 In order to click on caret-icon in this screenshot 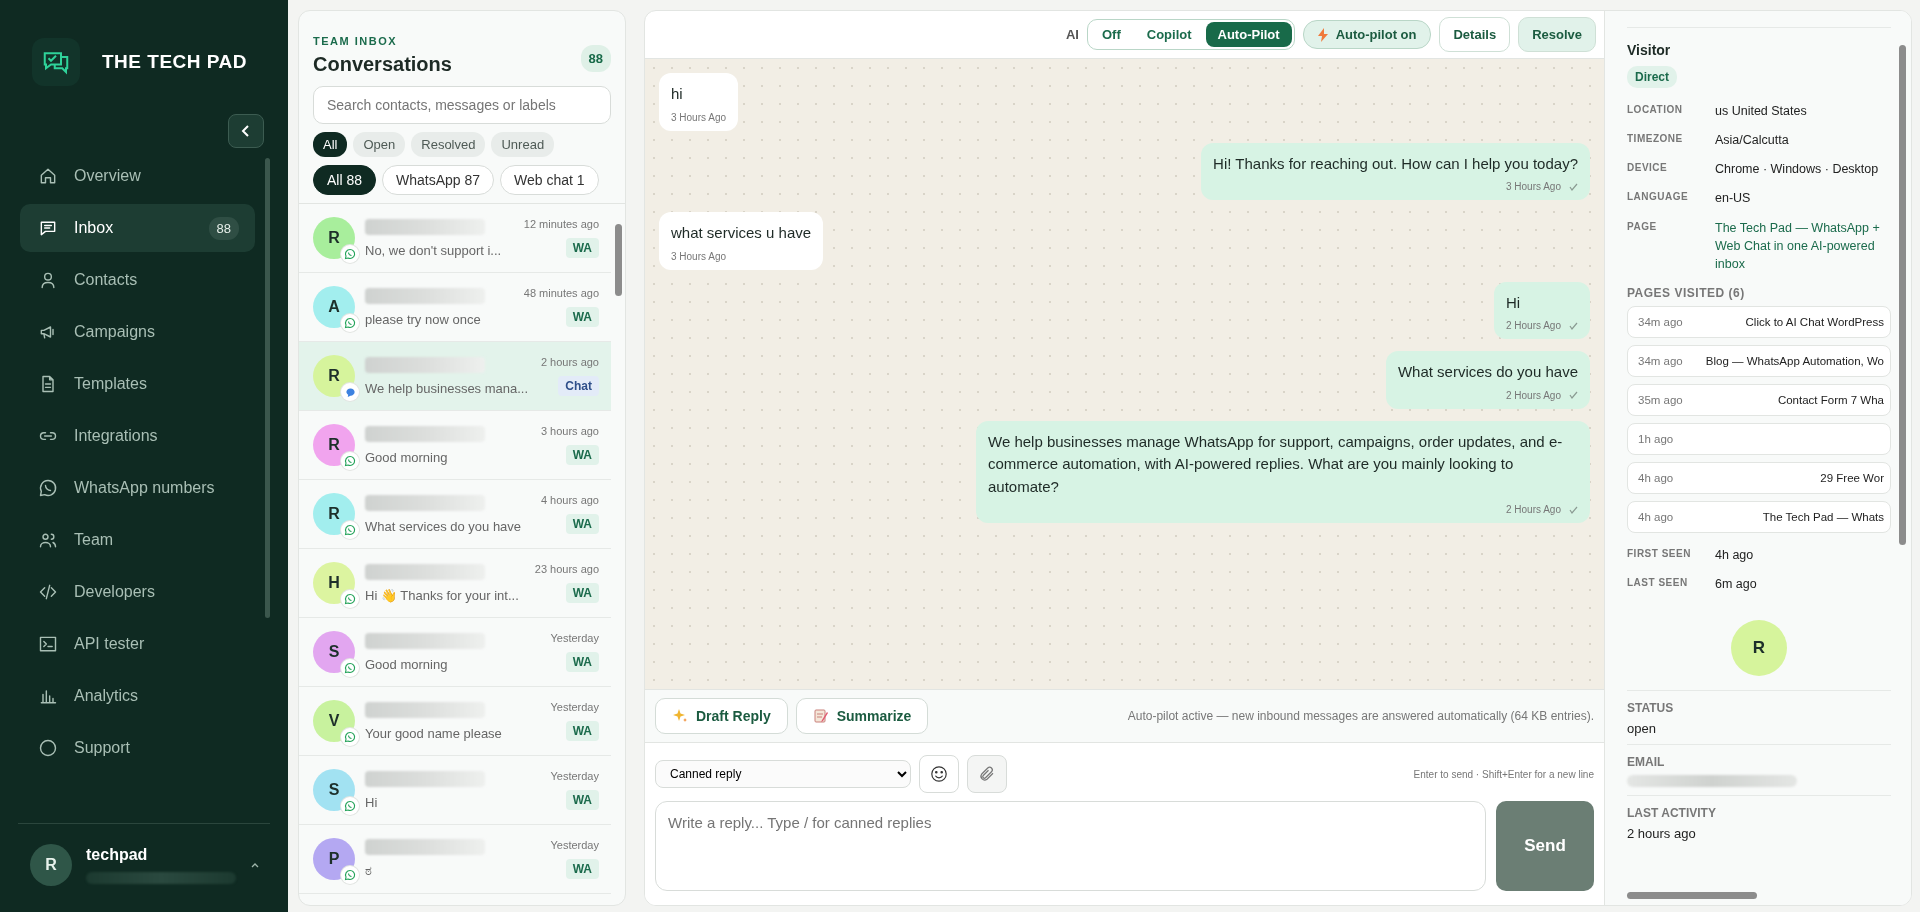, I will do `click(255, 865)`.